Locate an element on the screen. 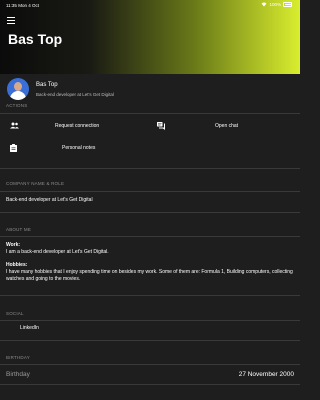 The height and width of the screenshot is (400, 320). profile-subtitle: Back-end developer at Let's Get Digital is located at coordinates (75, 94).